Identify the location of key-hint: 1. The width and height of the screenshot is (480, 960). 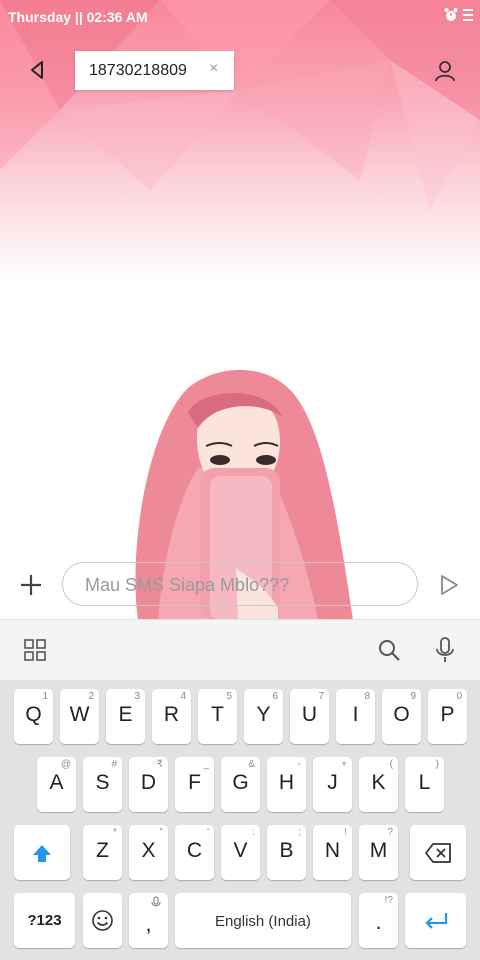
(45, 696).